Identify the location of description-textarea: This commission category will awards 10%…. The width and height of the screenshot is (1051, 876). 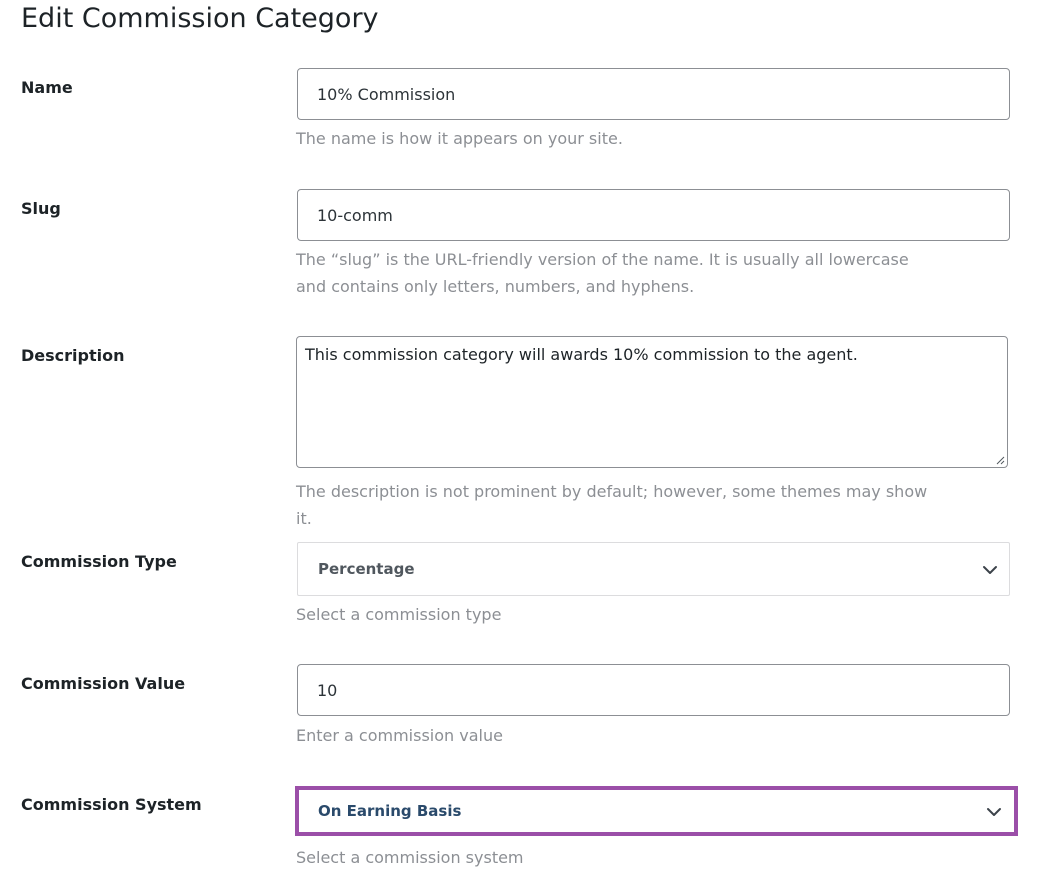
(652, 402).